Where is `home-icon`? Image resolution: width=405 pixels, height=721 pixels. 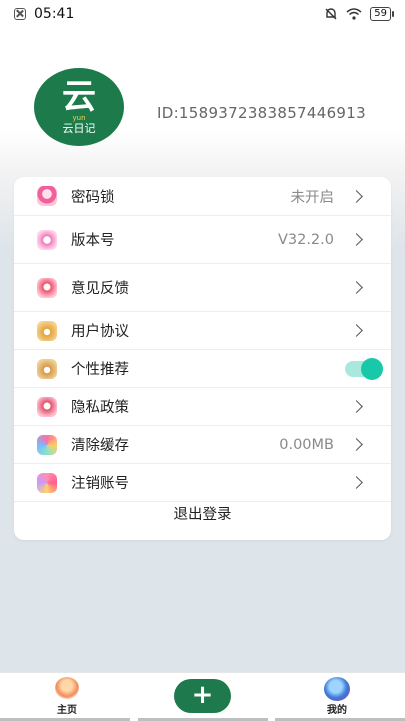
home-icon is located at coordinates (67, 688).